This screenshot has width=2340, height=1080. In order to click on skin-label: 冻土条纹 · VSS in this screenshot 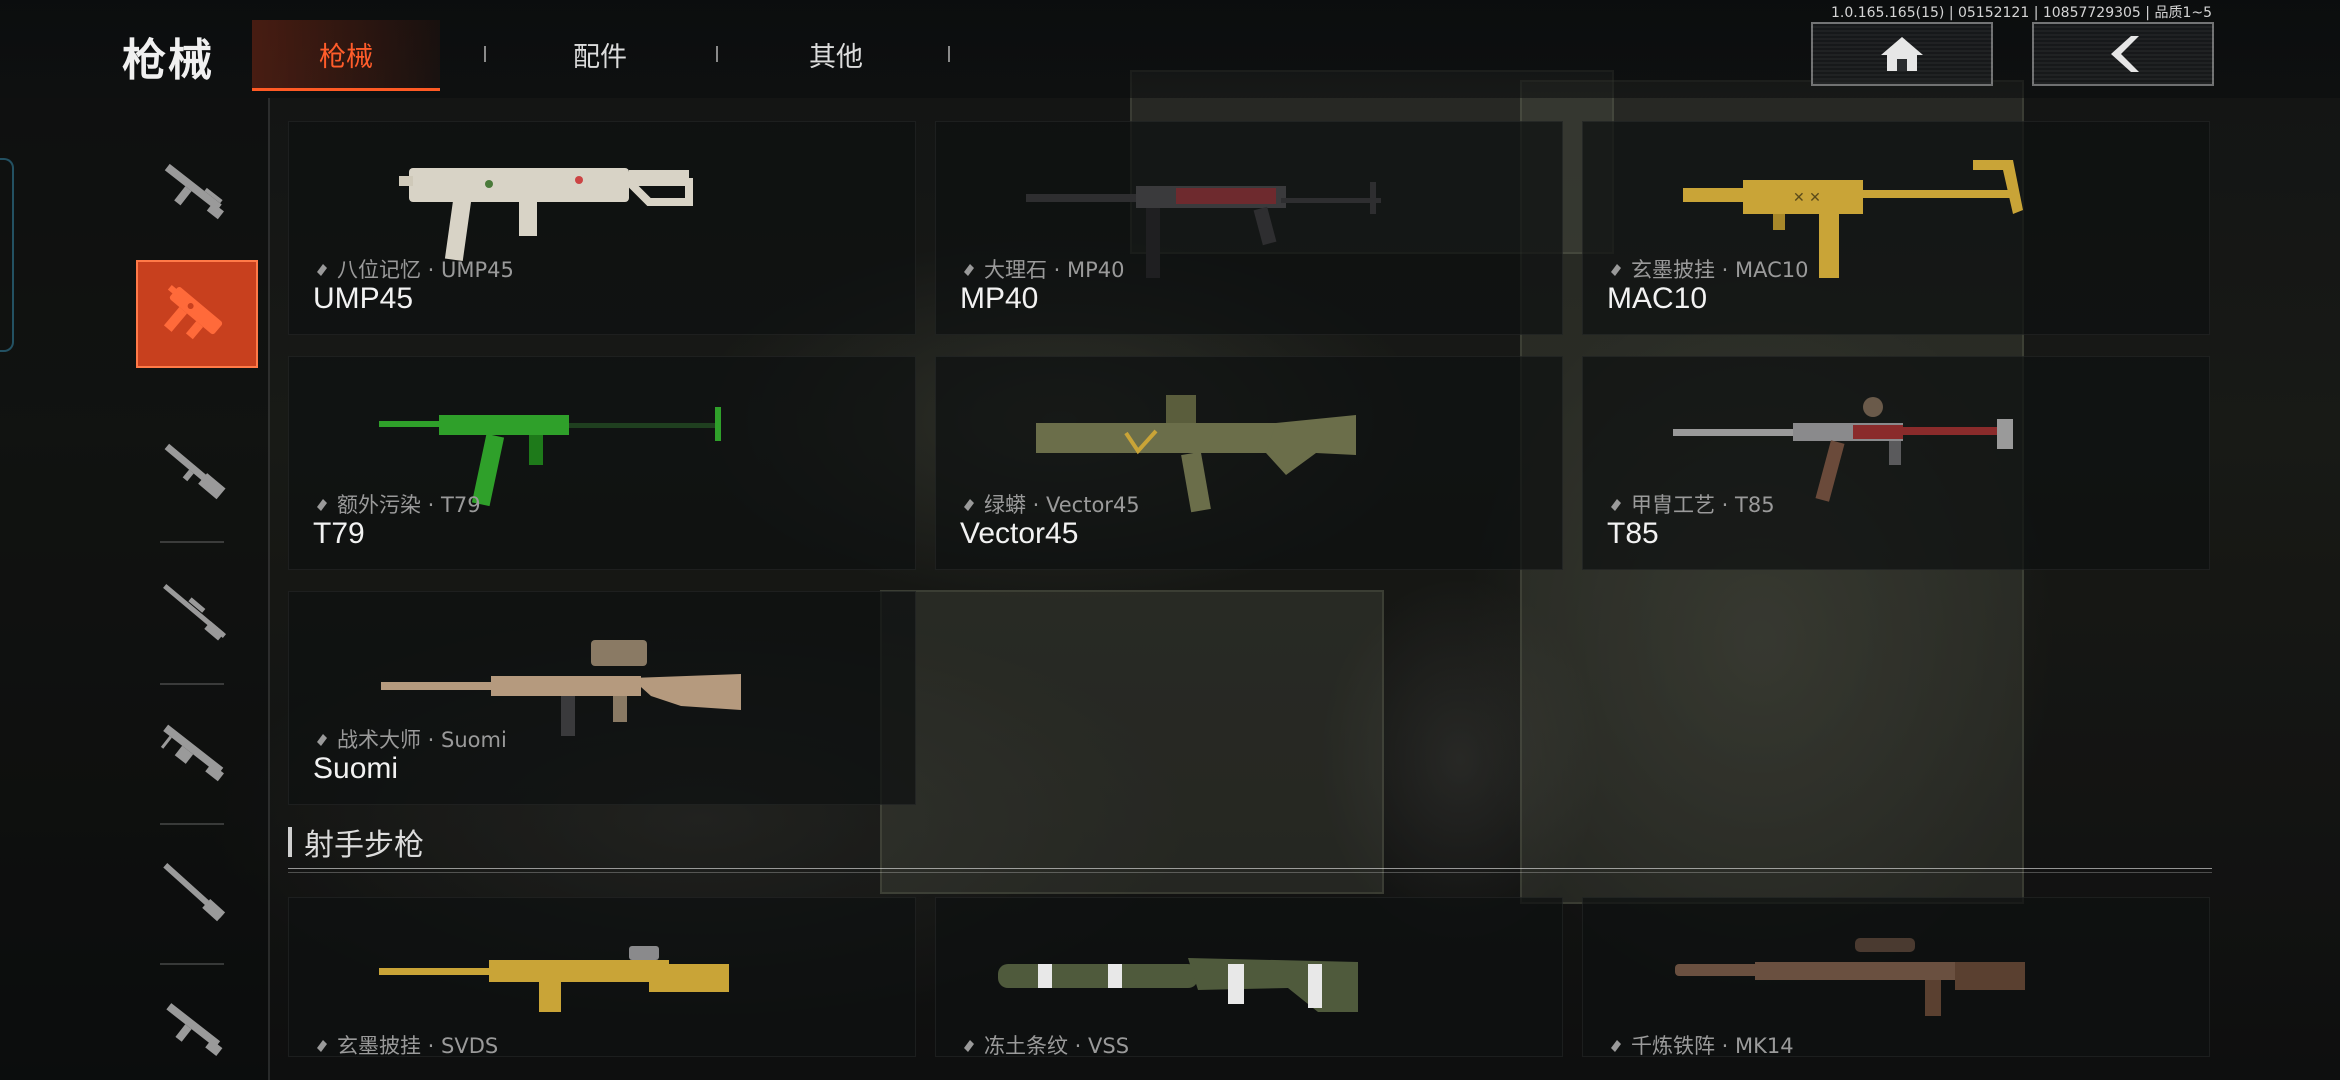, I will do `click(1044, 1043)`.